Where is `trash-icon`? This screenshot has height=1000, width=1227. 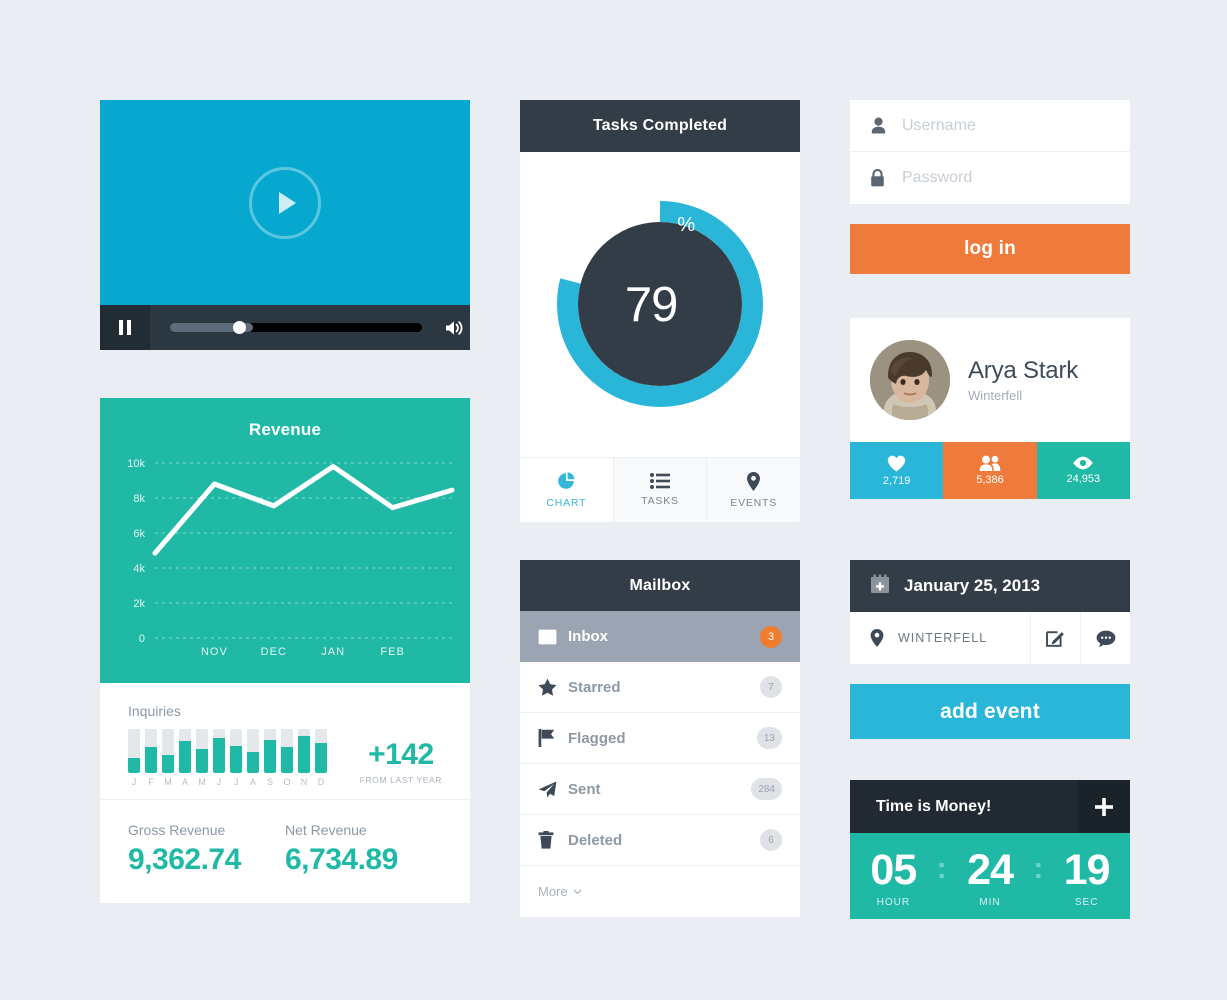
trash-icon is located at coordinates (553, 840).